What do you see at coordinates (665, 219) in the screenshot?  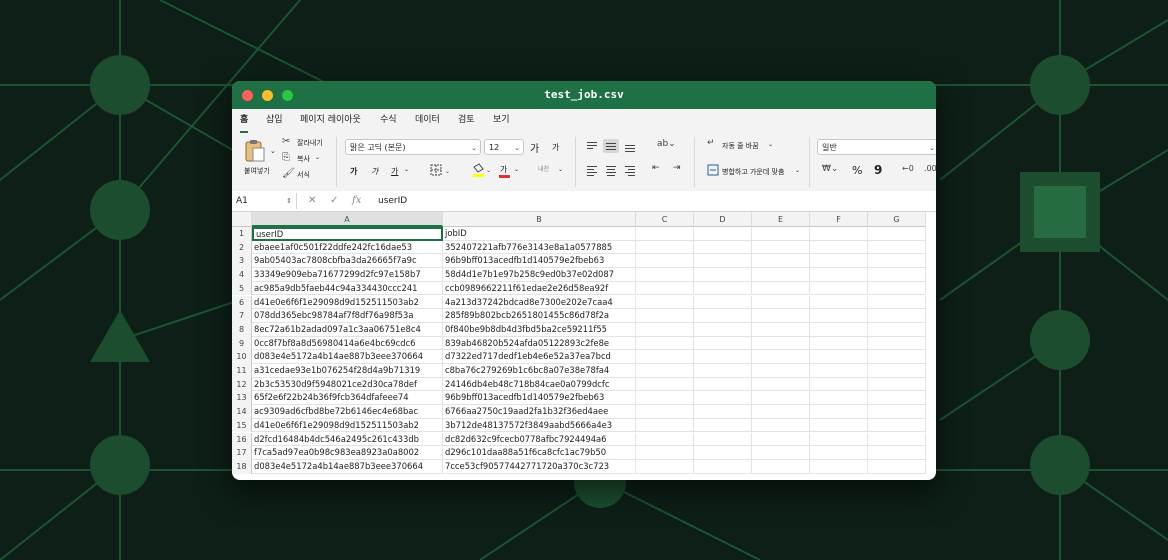 I see `column-header: C` at bounding box center [665, 219].